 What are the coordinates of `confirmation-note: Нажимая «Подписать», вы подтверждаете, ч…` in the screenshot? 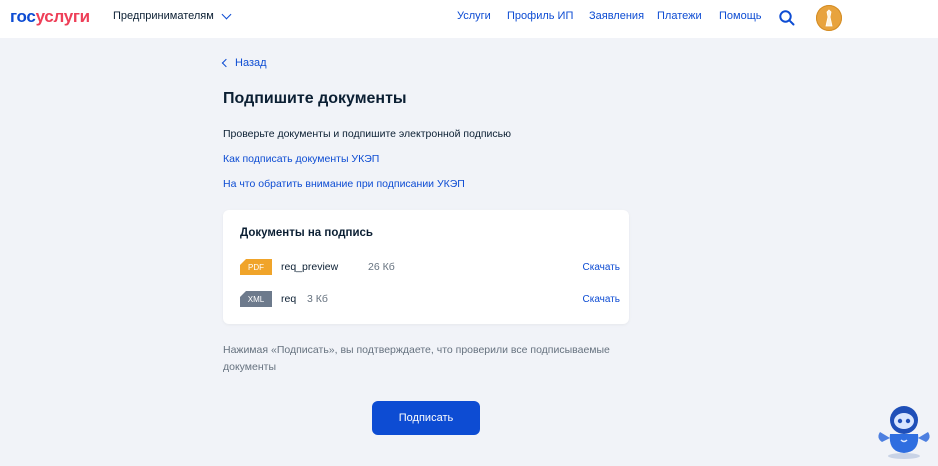 It's located at (416, 358).